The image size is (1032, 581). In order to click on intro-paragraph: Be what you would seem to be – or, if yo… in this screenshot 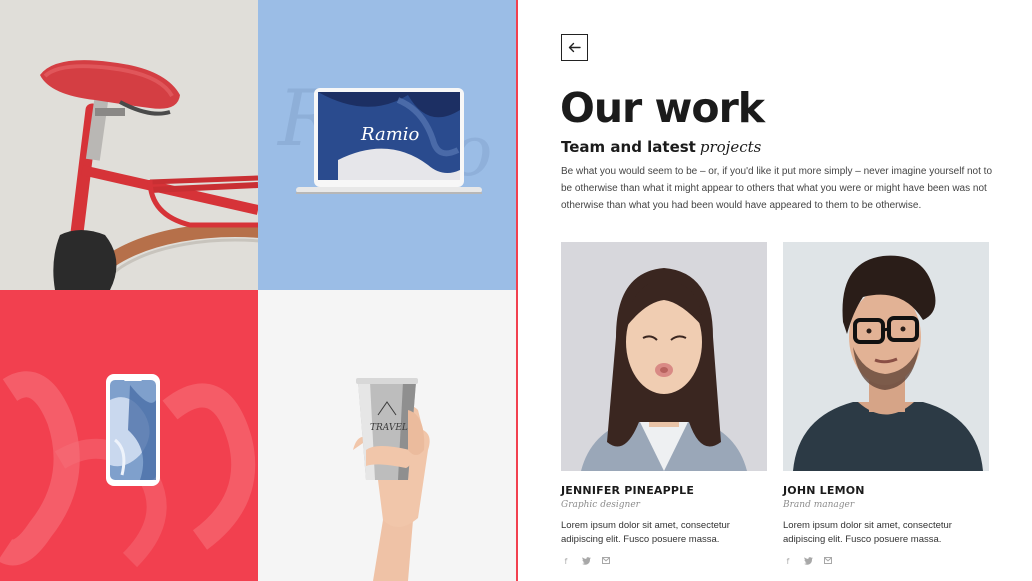, I will do `click(777, 188)`.